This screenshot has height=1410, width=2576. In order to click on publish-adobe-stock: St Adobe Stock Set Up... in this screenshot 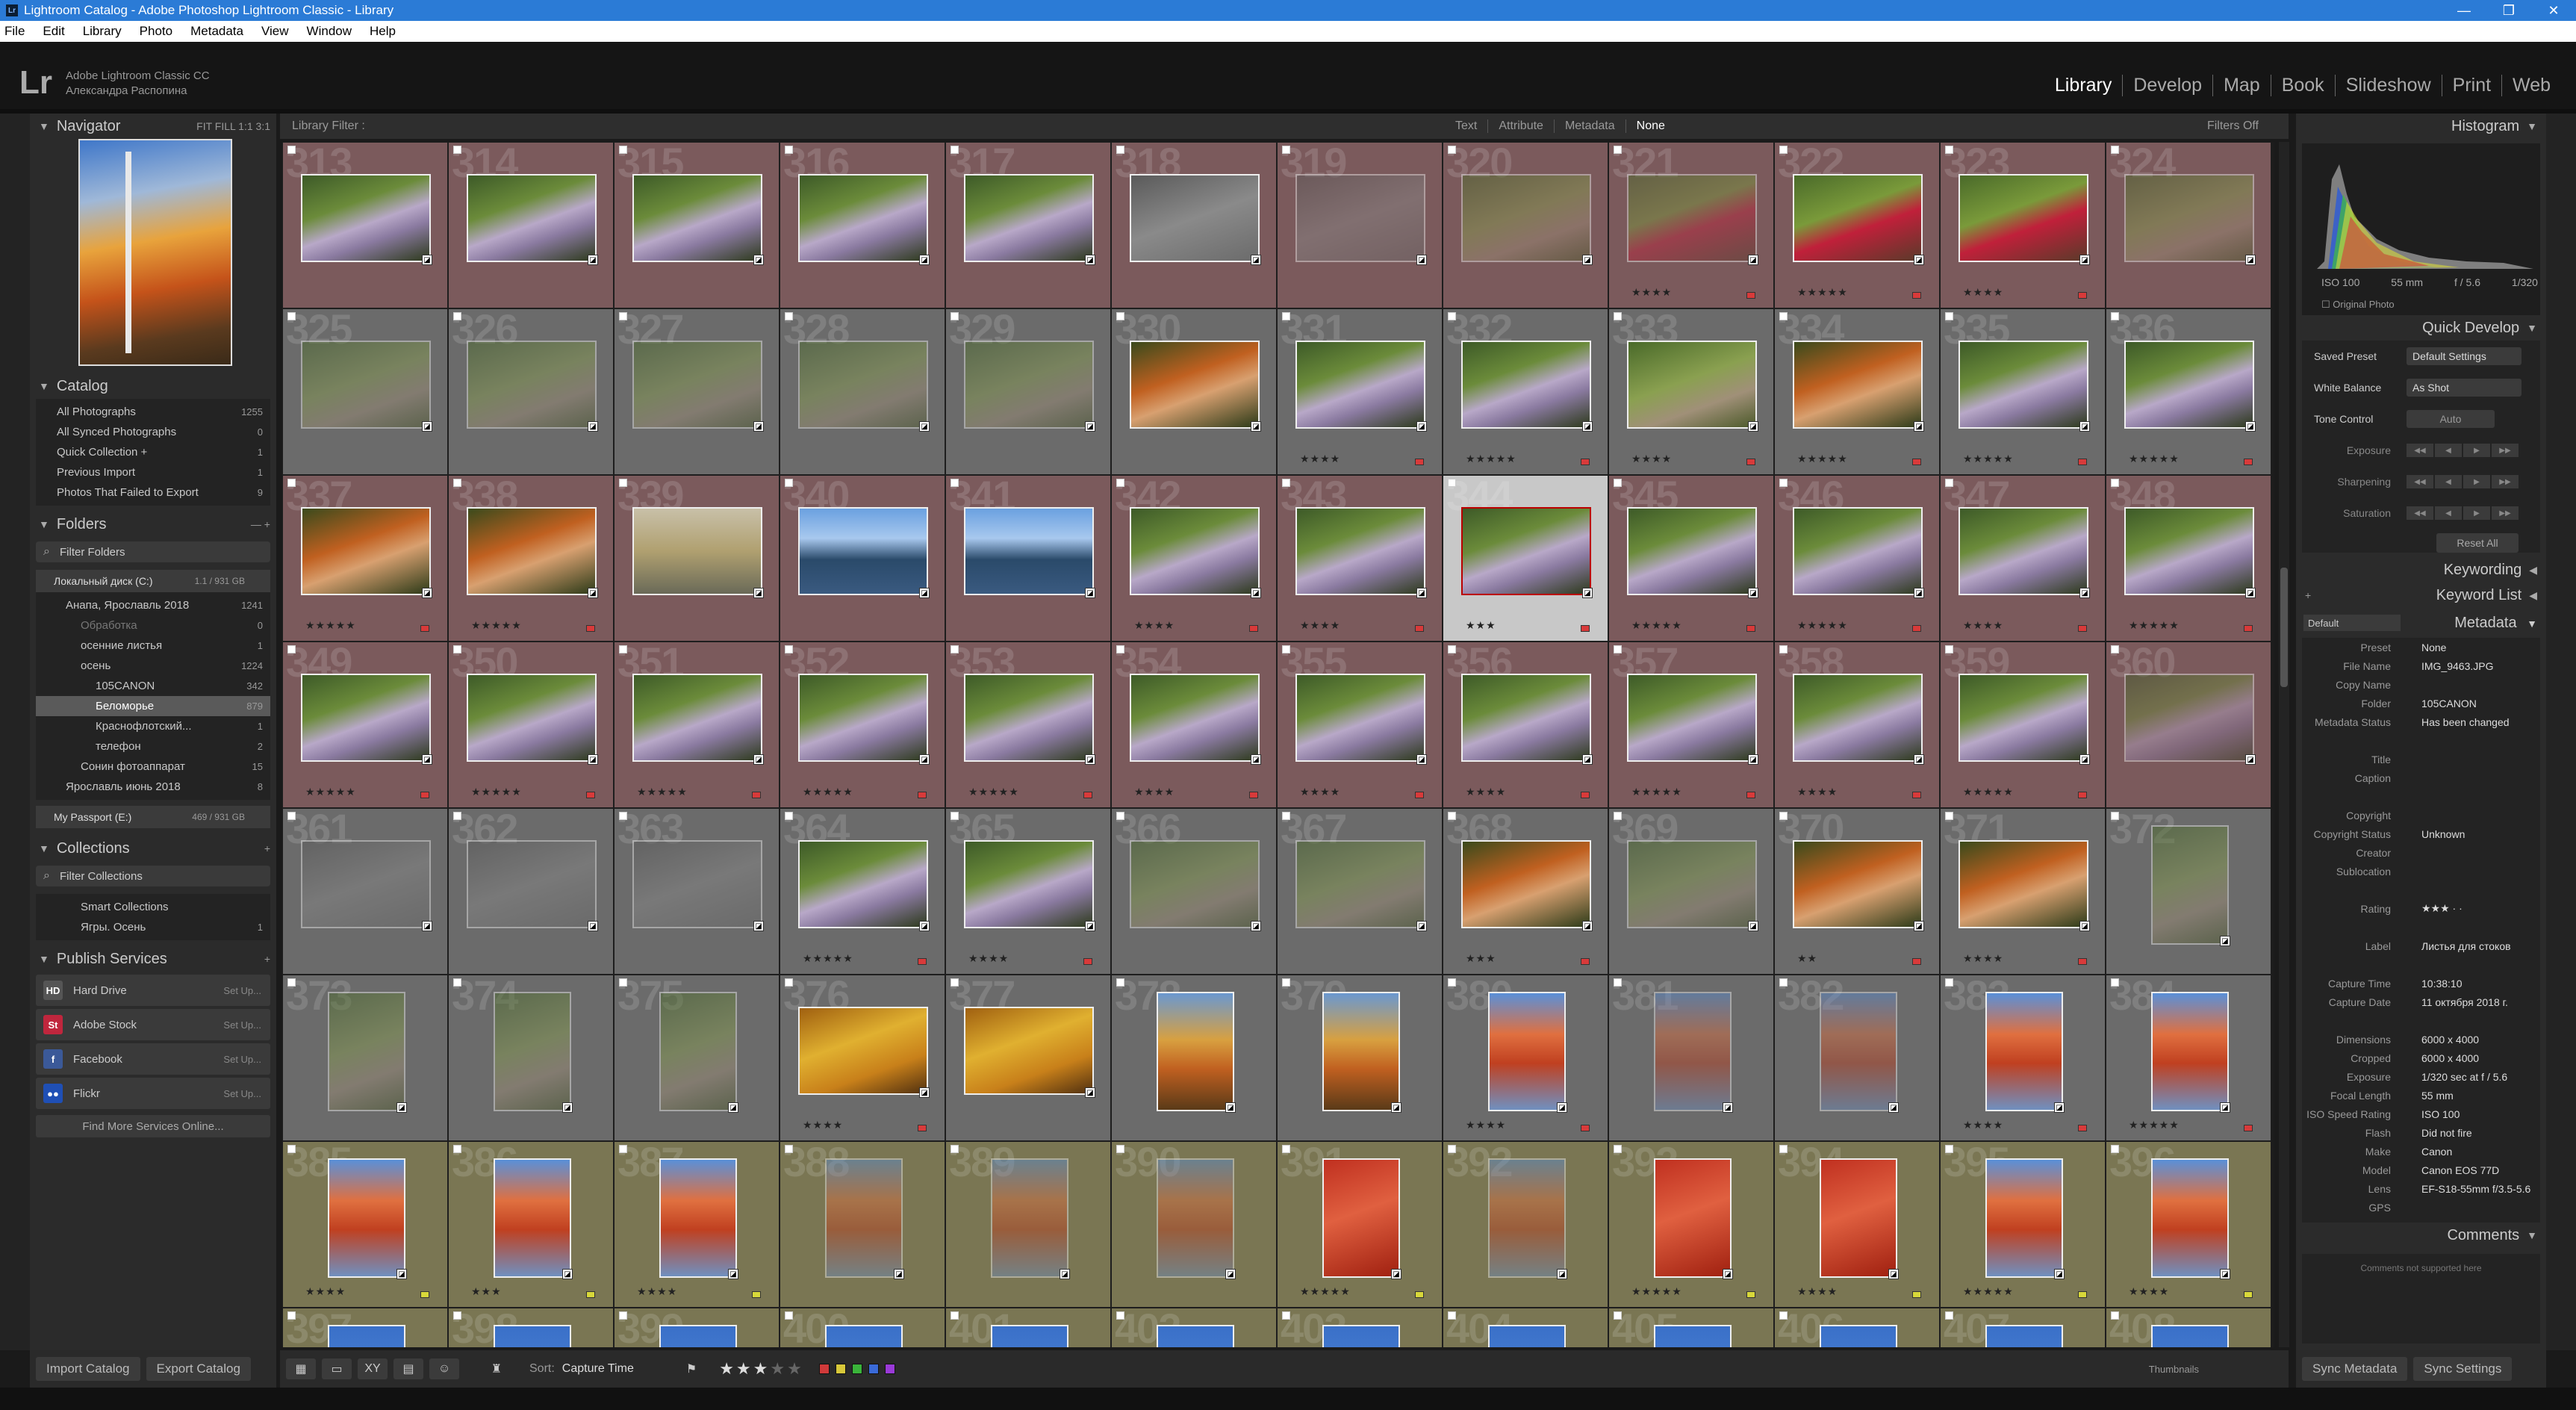, I will do `click(153, 1024)`.